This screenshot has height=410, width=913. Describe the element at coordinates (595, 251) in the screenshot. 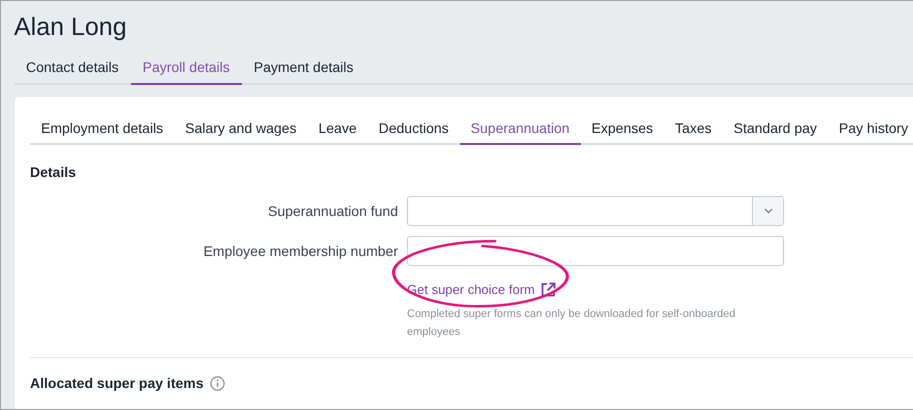

I see `input-field` at that location.